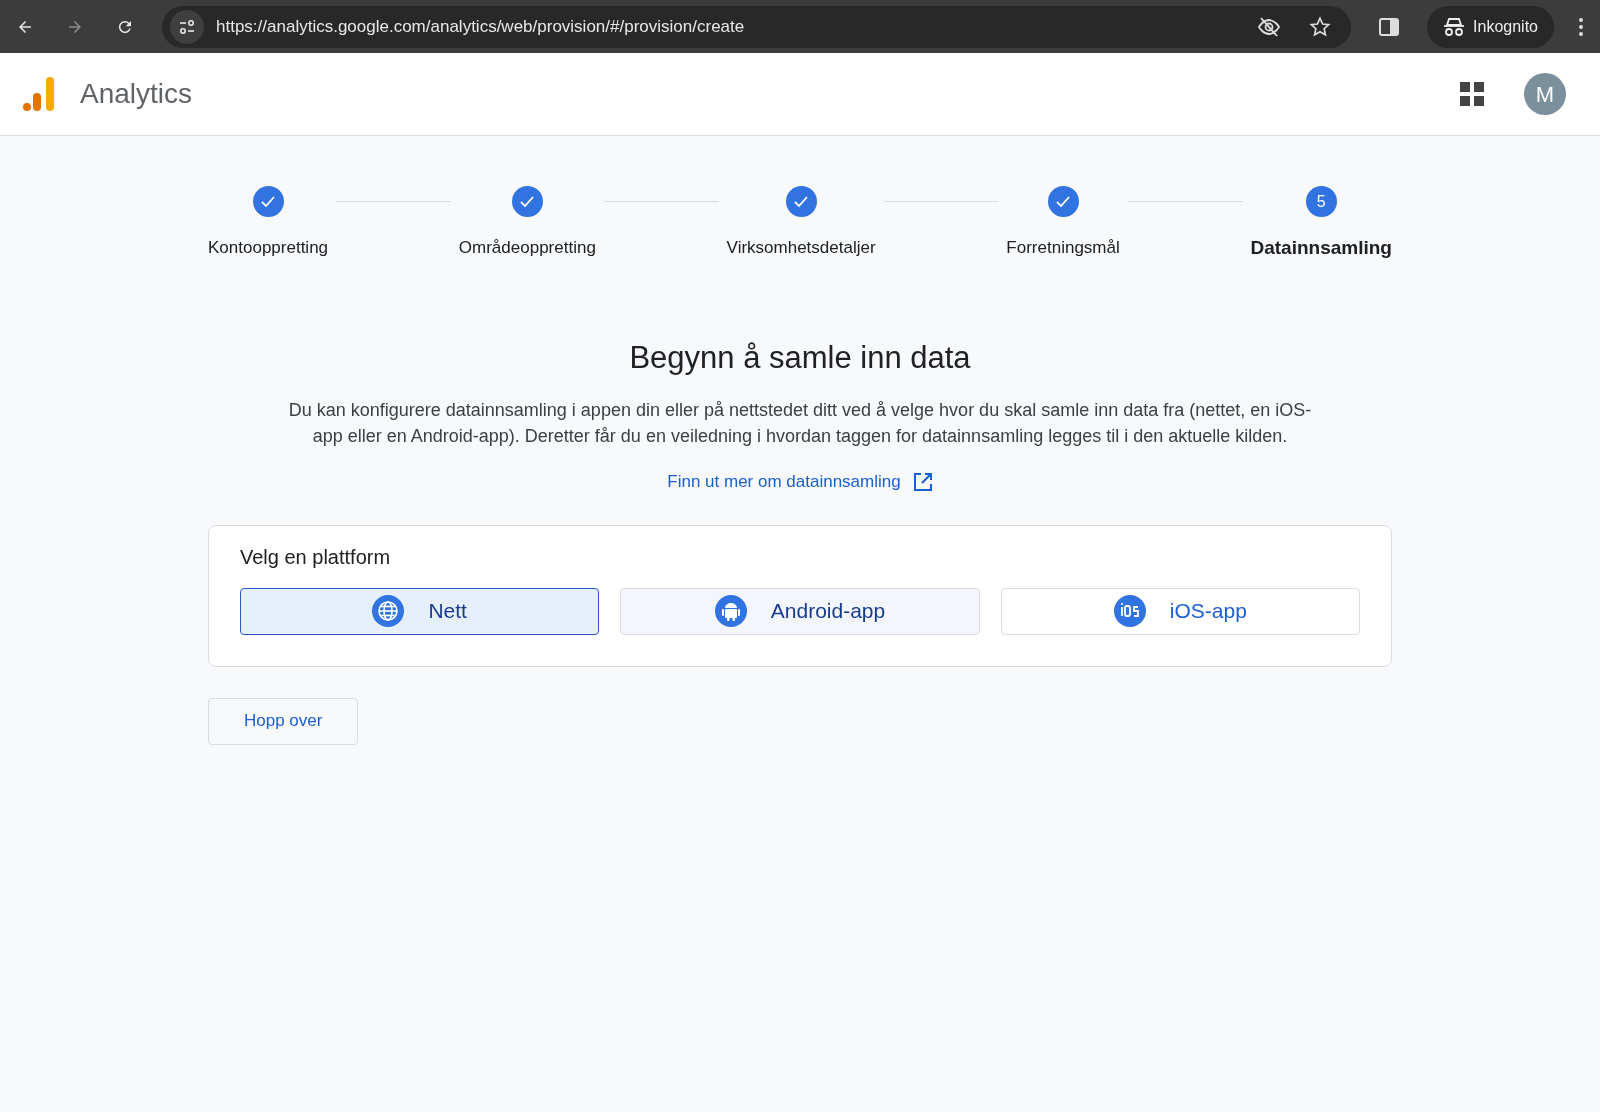 The width and height of the screenshot is (1600, 1112). What do you see at coordinates (283, 721) in the screenshot?
I see `skip-button: Hopp over` at bounding box center [283, 721].